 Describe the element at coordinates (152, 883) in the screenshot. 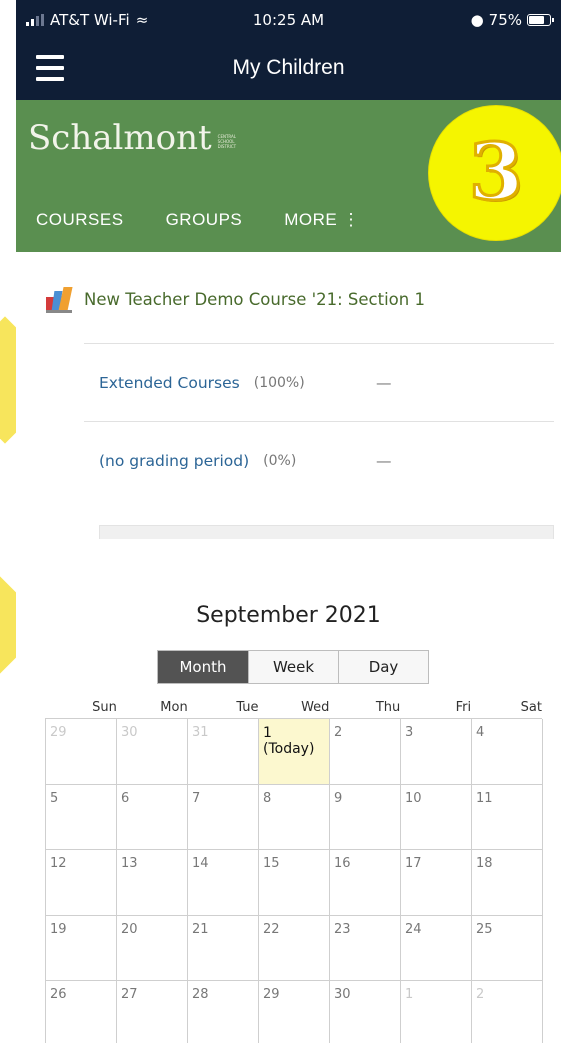

I see `calendar-day-cell: 13` at that location.